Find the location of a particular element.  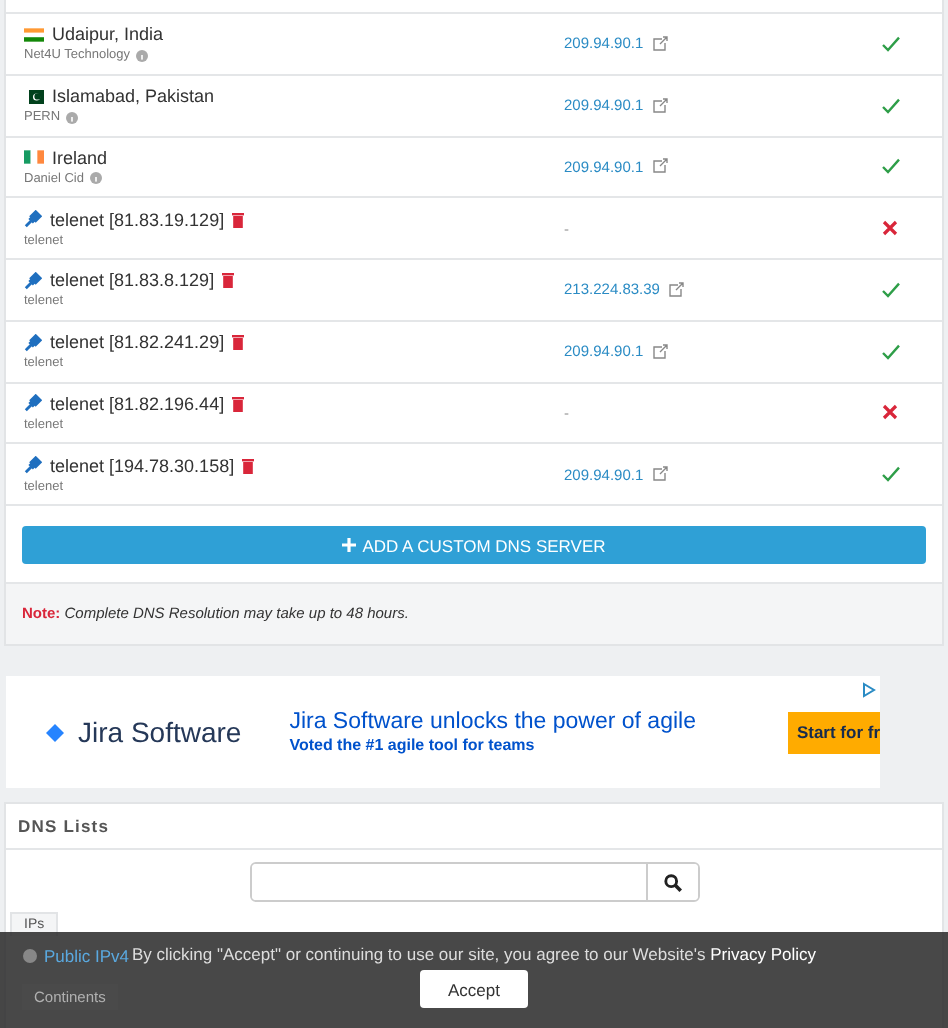

plus-icon is located at coordinates (349, 545).